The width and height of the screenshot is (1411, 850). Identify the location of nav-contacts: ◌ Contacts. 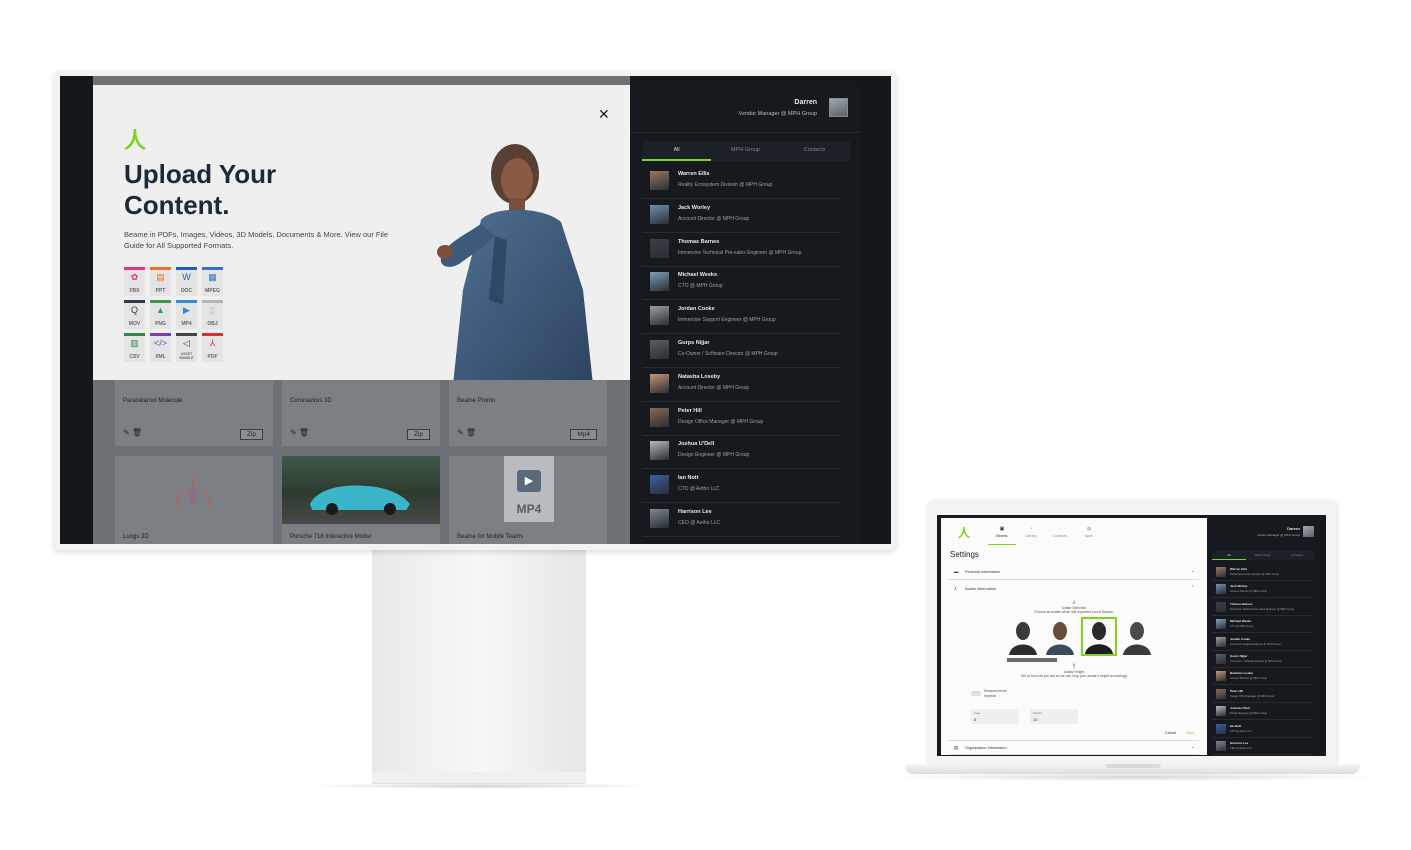
(1060, 532).